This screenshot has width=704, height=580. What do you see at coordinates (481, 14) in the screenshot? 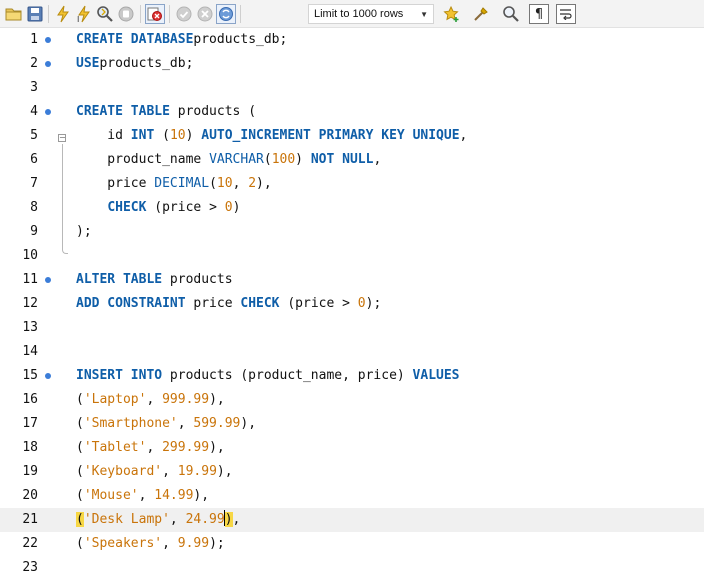
I see `beautify-icon` at bounding box center [481, 14].